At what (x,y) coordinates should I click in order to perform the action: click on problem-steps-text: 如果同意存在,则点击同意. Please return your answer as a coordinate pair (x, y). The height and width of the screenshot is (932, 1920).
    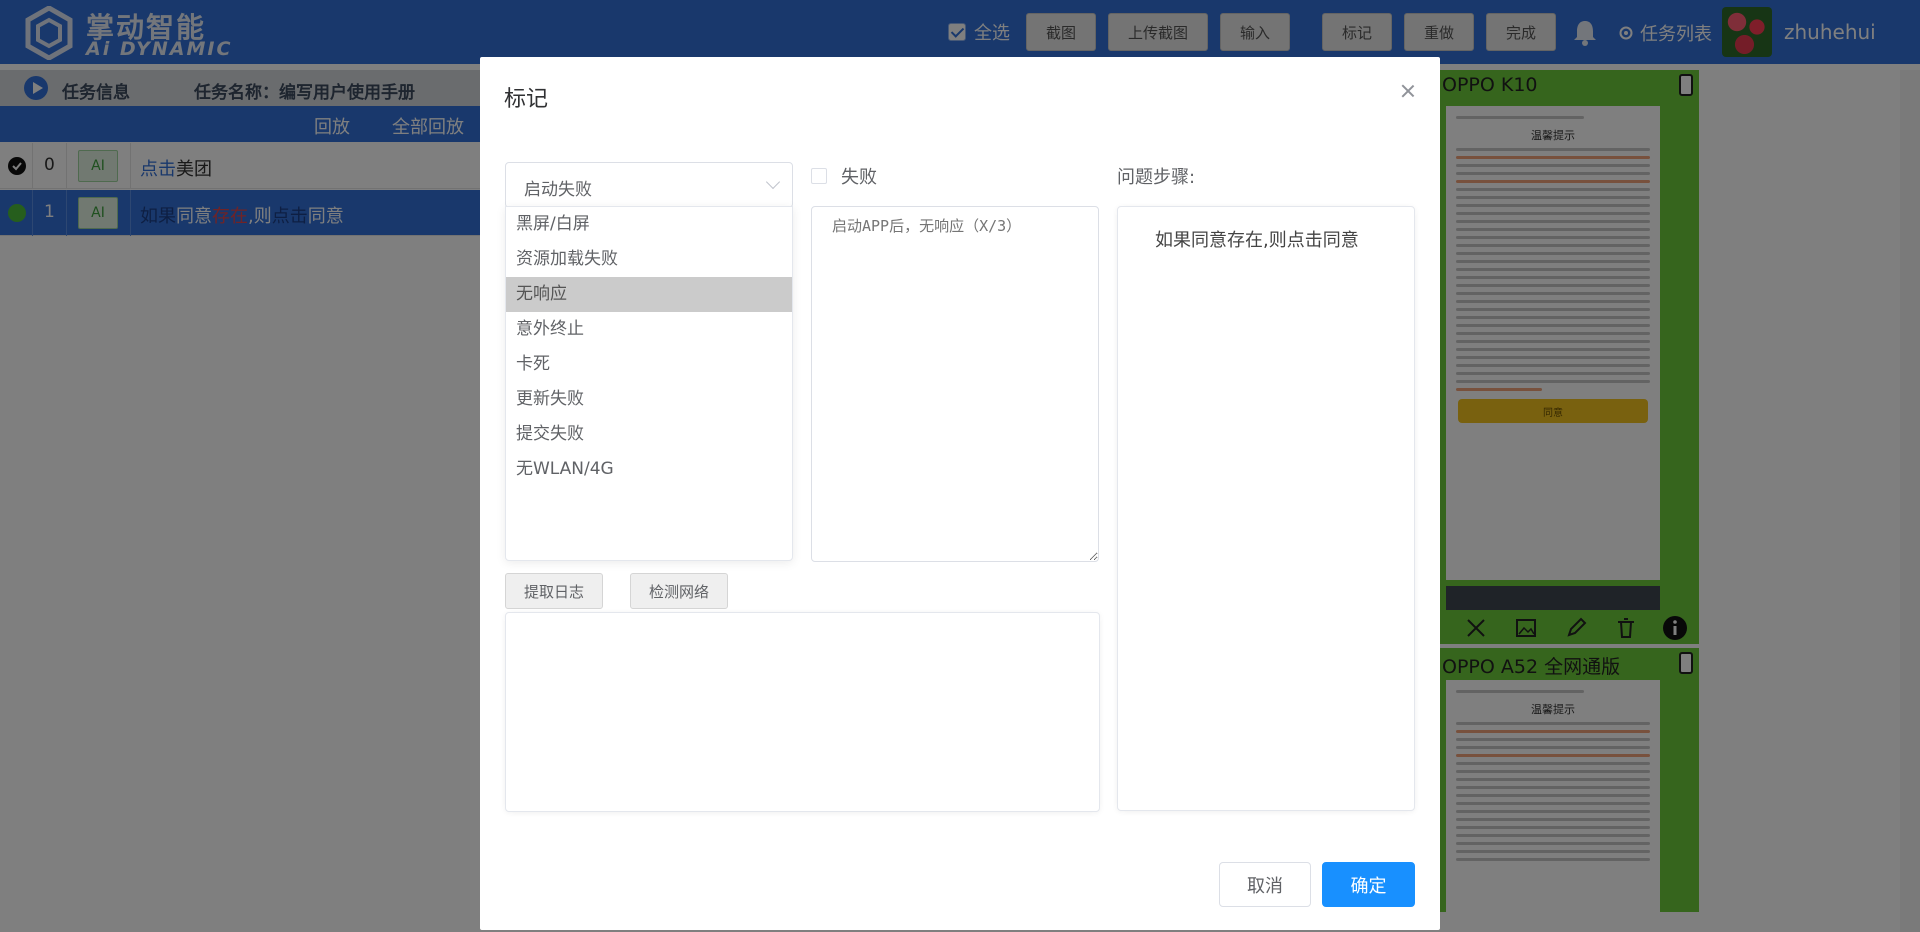
    Looking at the image, I should click on (1257, 240).